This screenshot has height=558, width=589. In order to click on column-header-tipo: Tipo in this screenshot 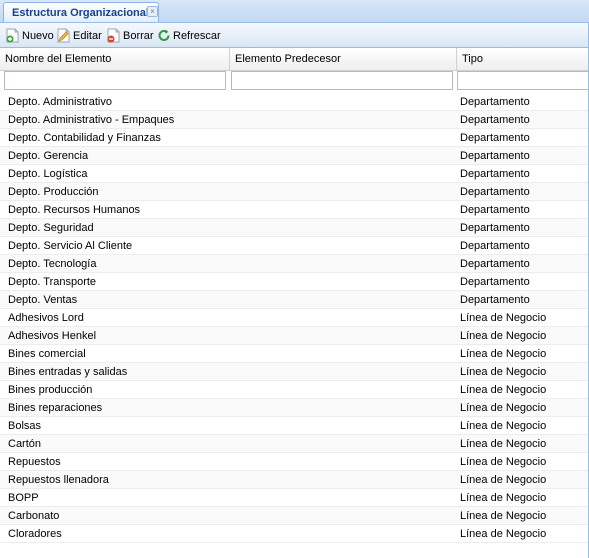, I will do `click(523, 59)`.